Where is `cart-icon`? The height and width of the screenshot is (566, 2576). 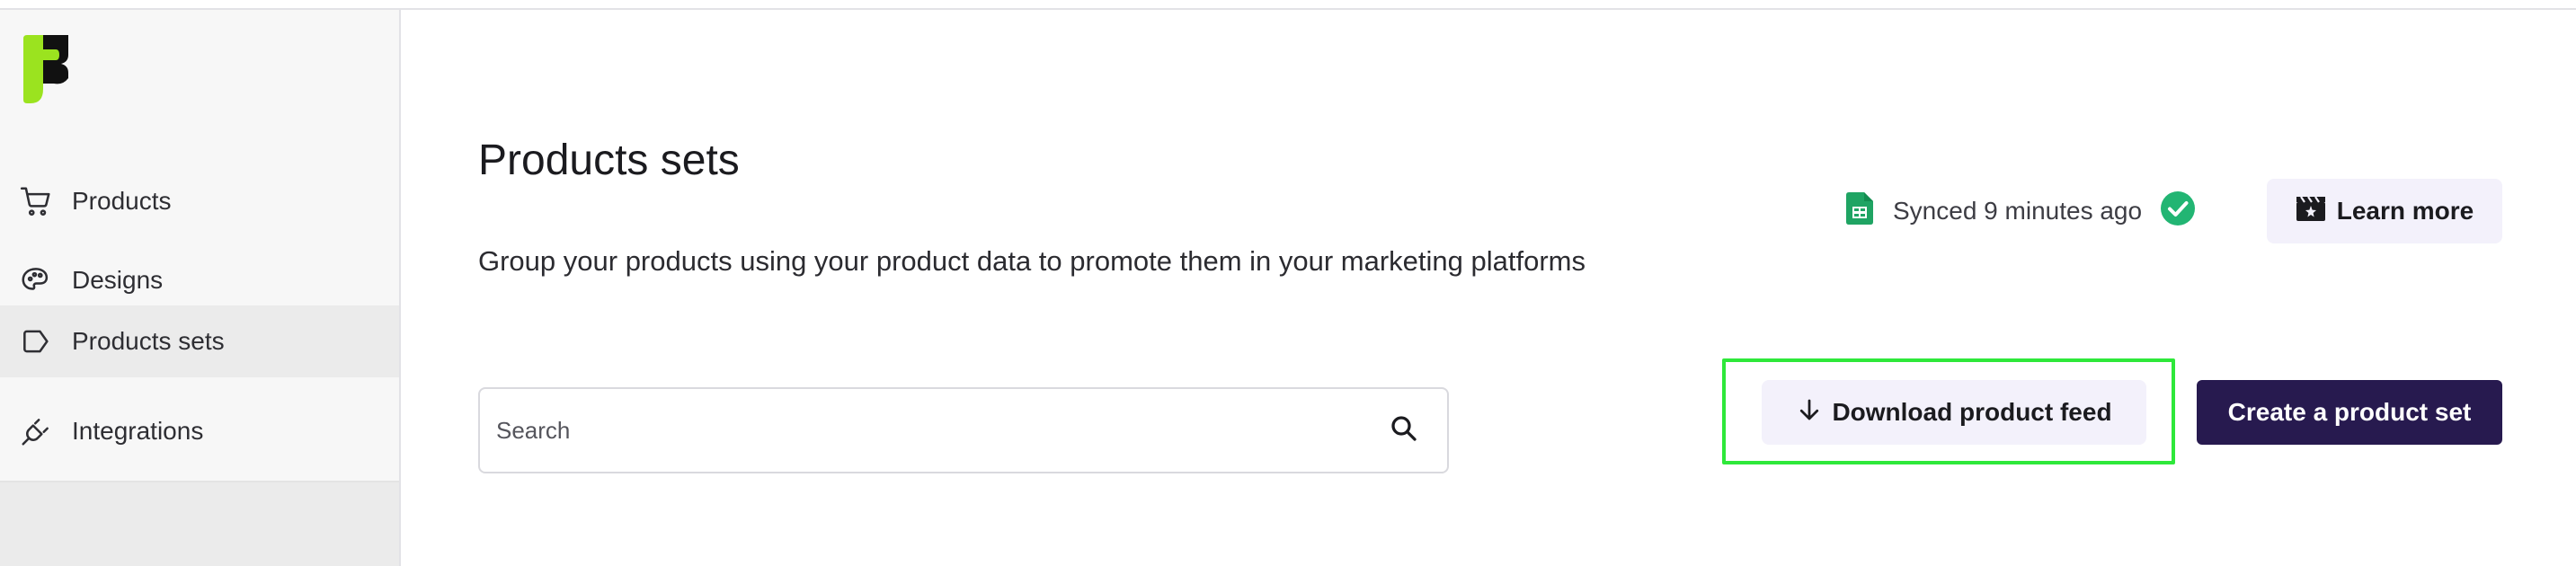 cart-icon is located at coordinates (36, 201).